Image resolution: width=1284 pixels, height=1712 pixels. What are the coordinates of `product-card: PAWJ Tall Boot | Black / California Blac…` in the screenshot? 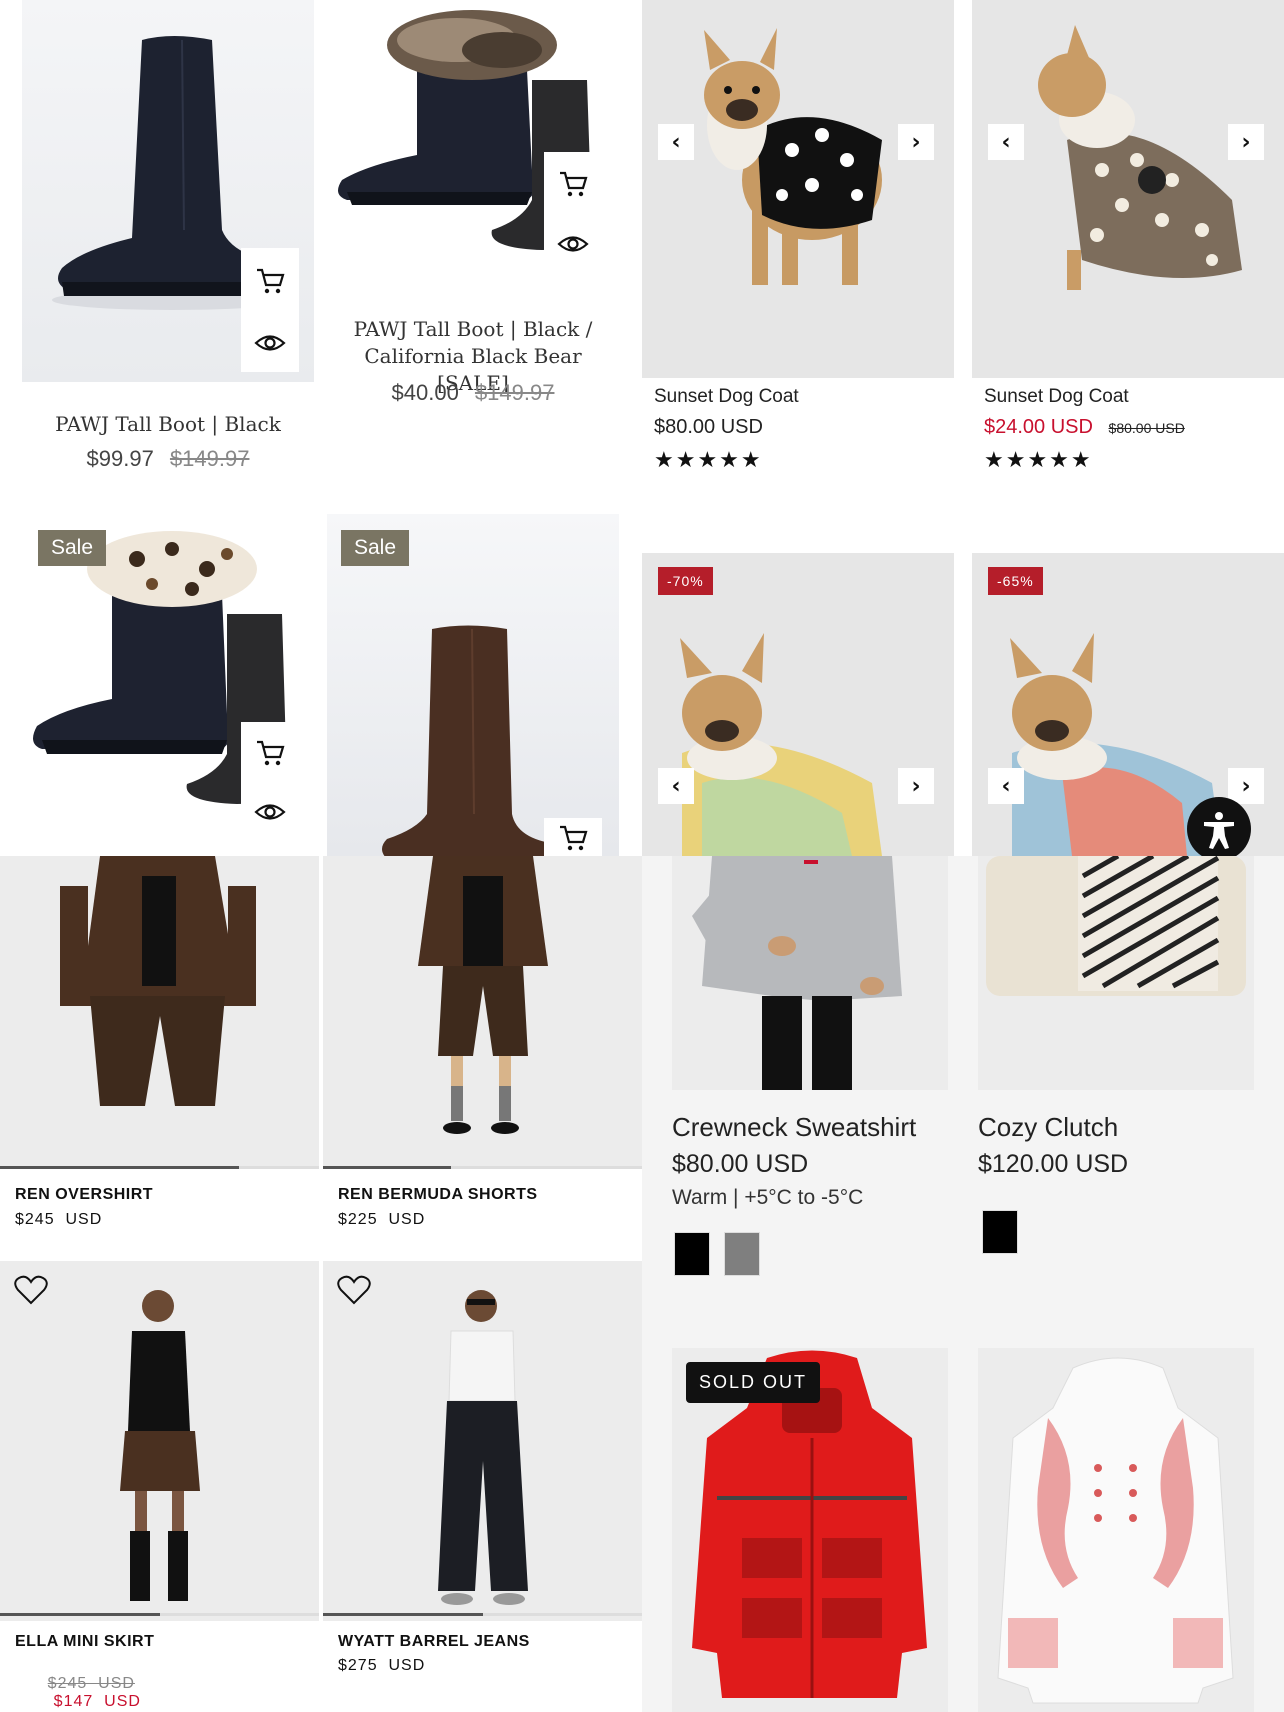 It's located at (473, 210).